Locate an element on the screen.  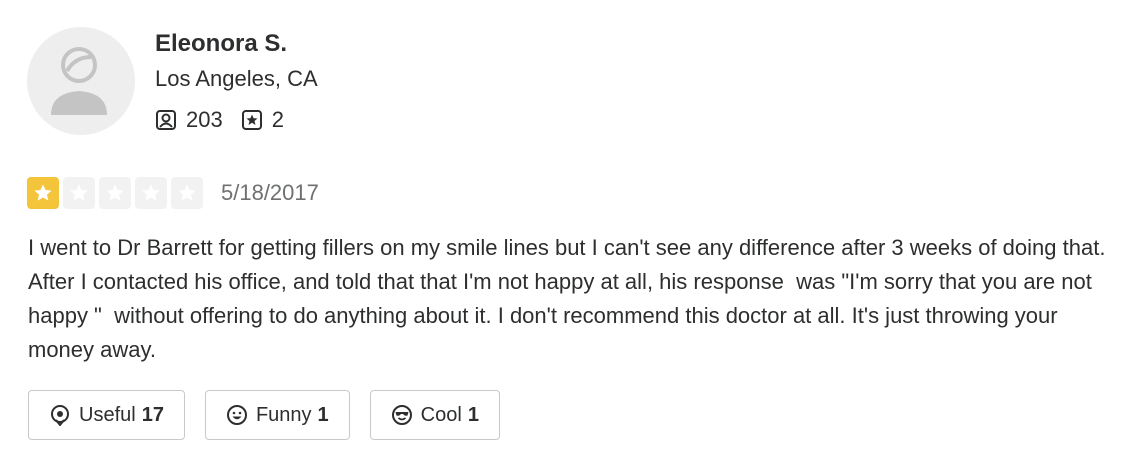
friends-icon is located at coordinates (166, 120).